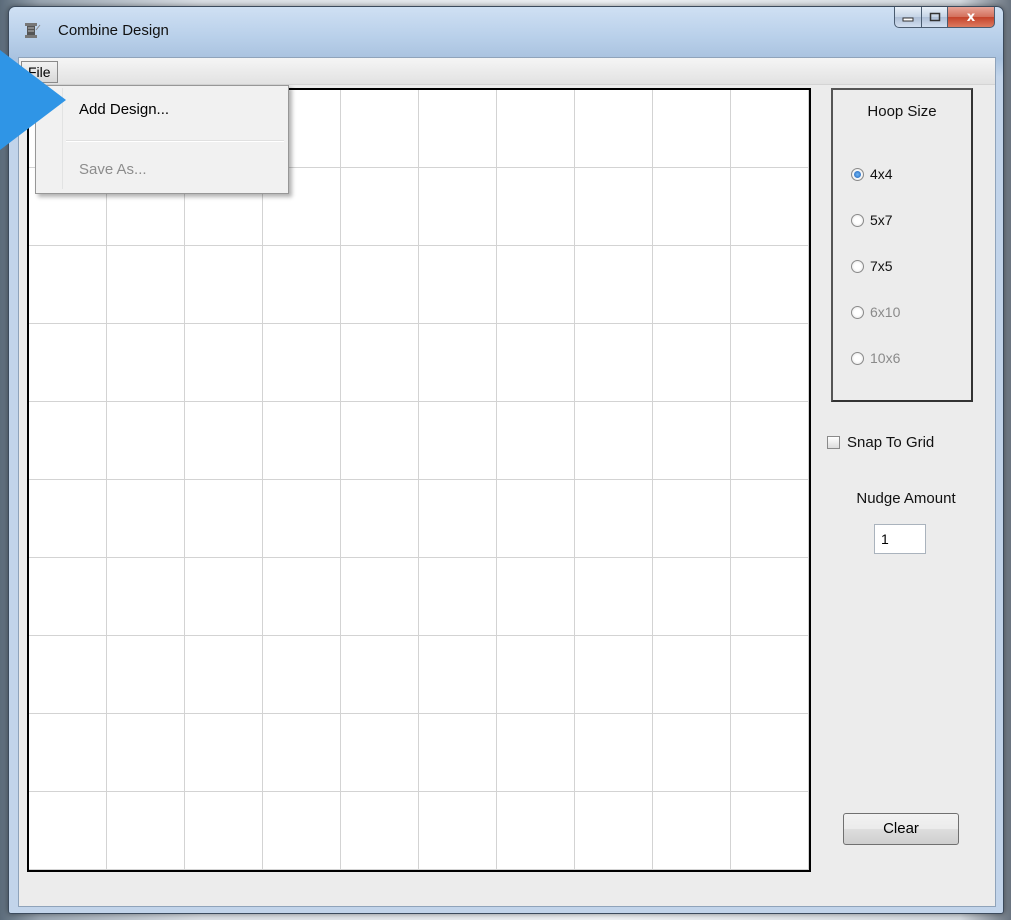 The image size is (1011, 920). Describe the element at coordinates (113, 30) in the screenshot. I see `window-title: Combine Design` at that location.